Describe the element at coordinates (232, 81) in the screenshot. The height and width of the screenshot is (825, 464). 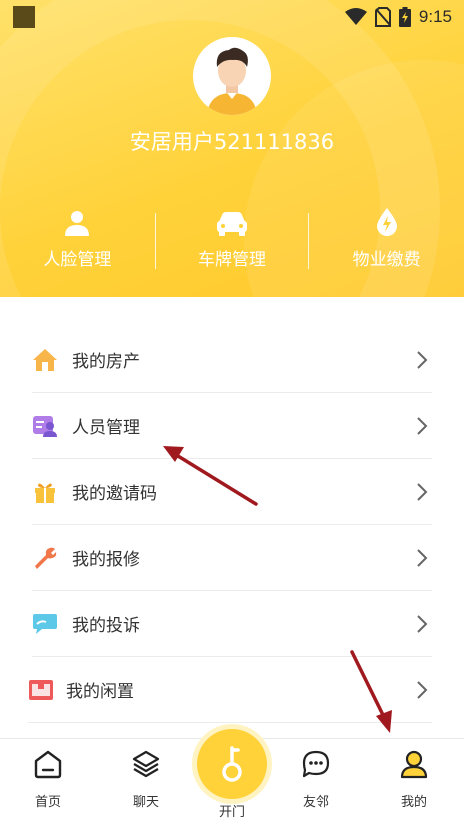
I see `user-avatar-icon` at that location.